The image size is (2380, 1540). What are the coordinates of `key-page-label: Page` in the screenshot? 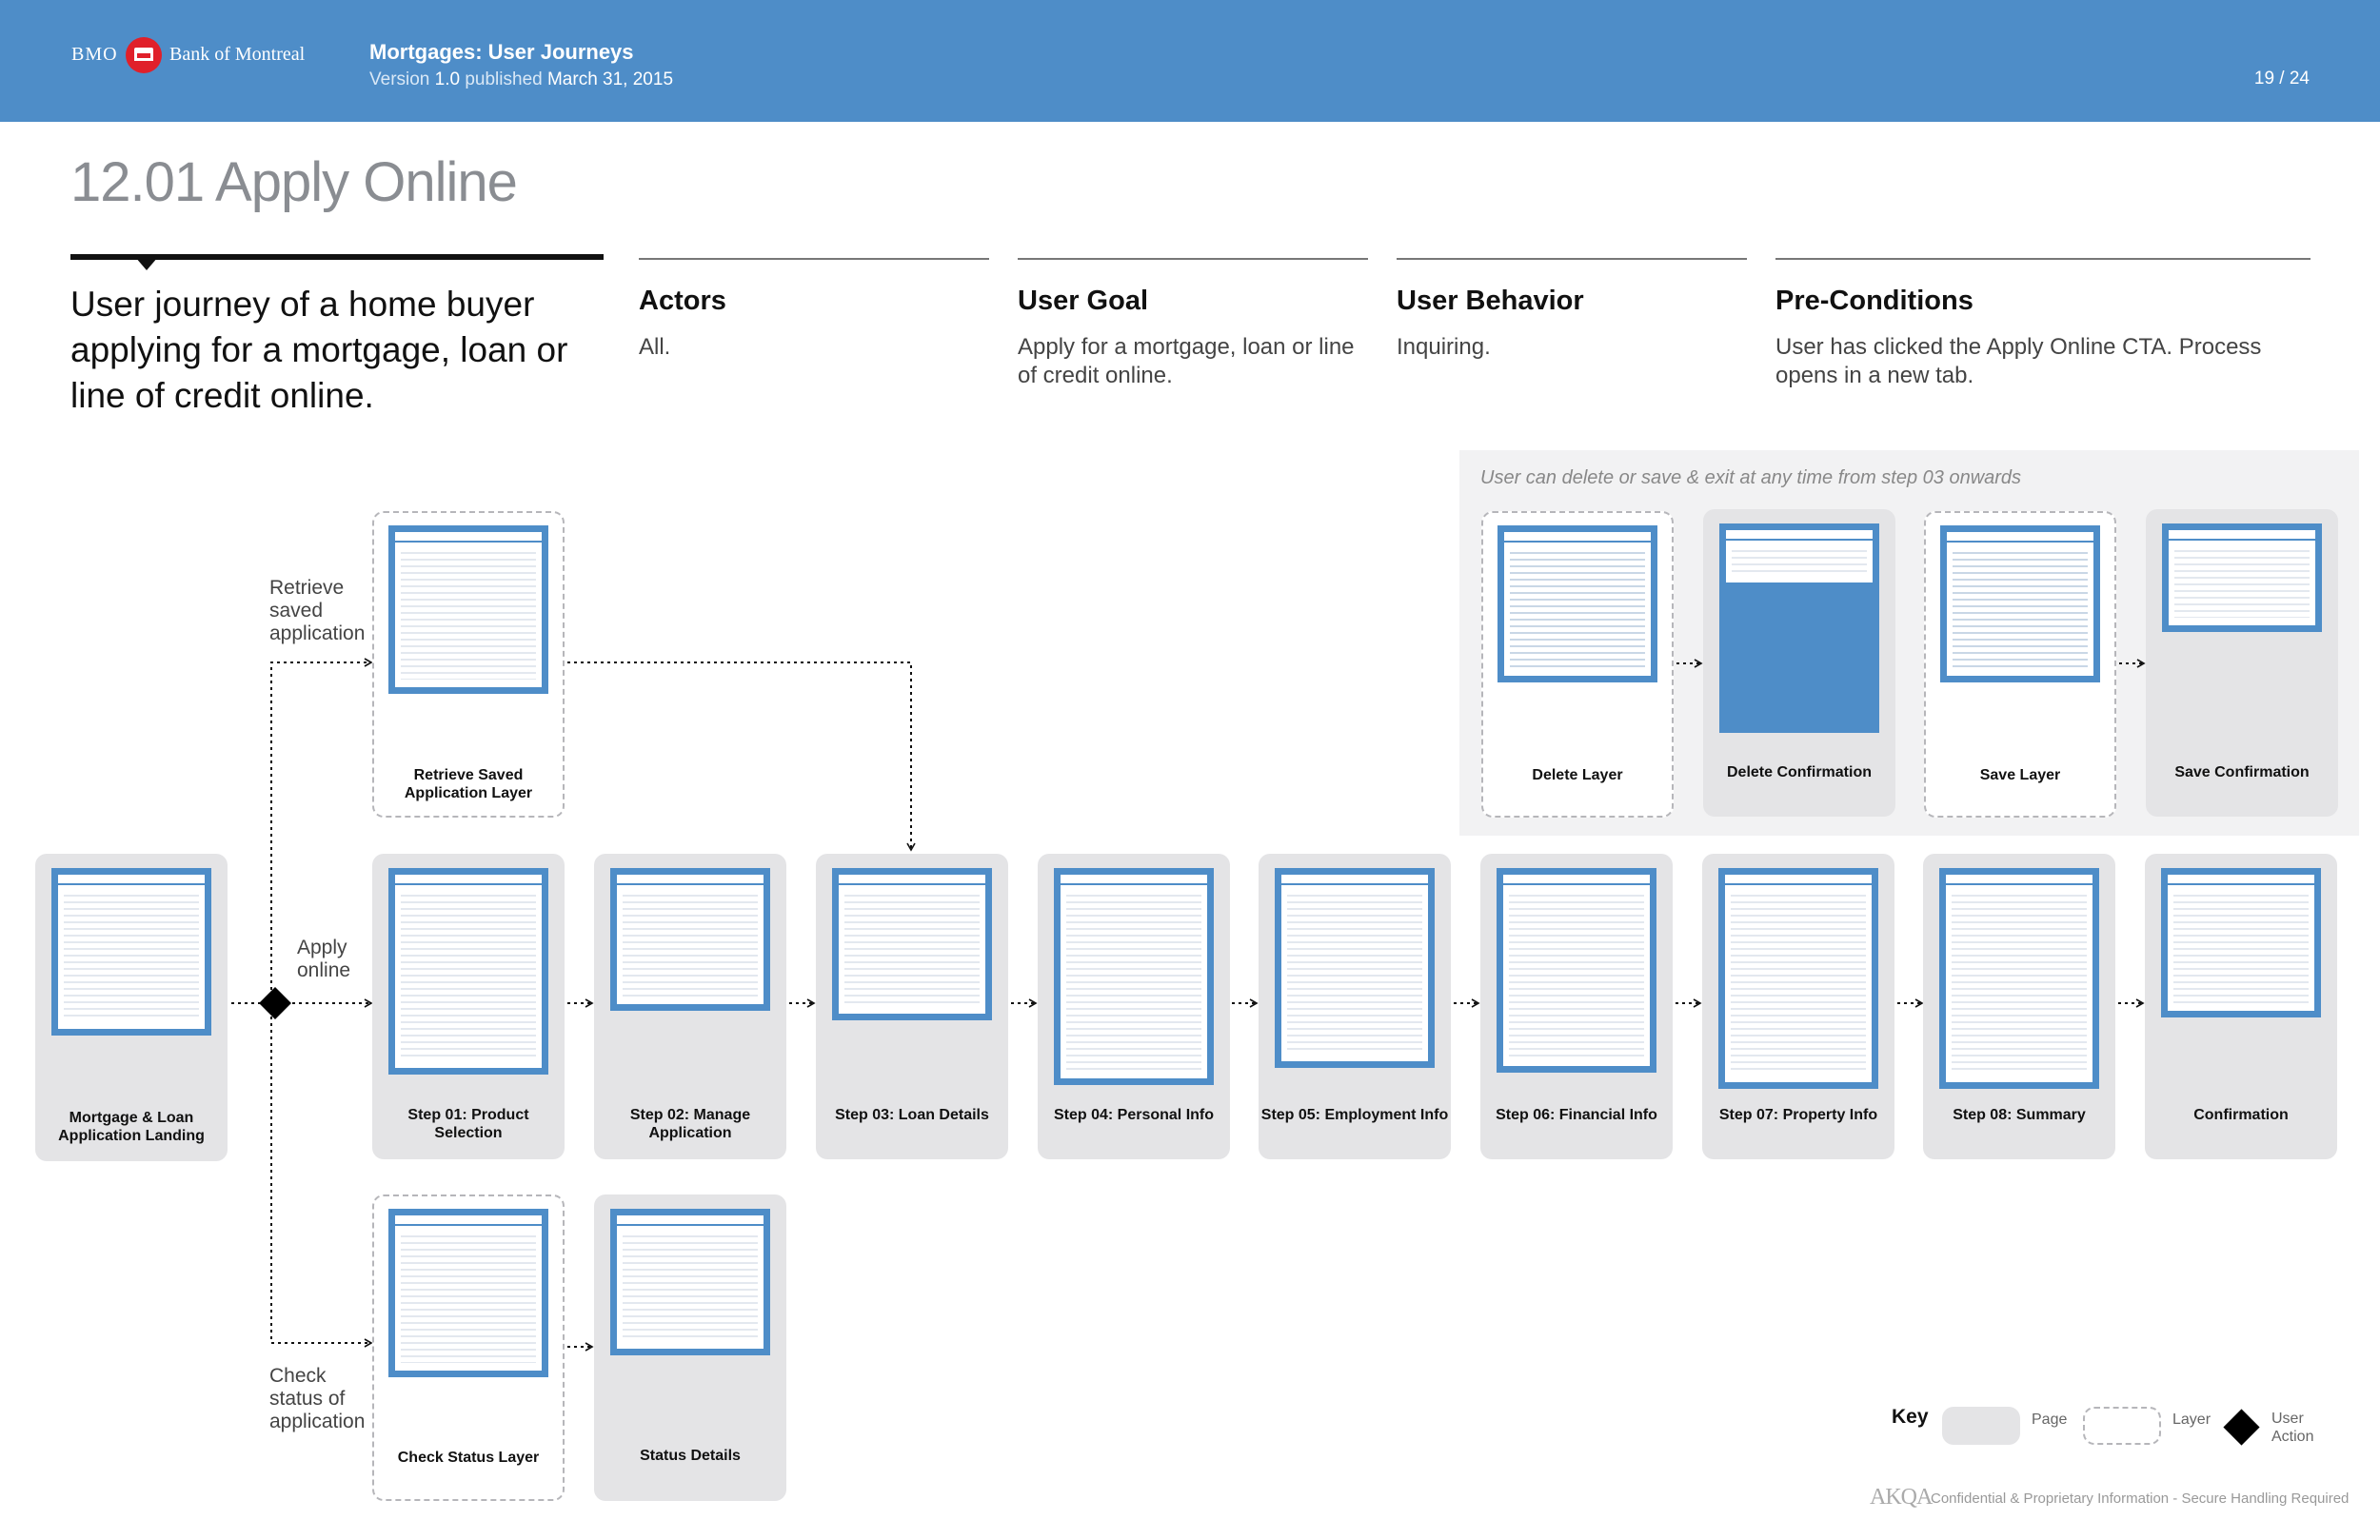 It's located at (2050, 1420).